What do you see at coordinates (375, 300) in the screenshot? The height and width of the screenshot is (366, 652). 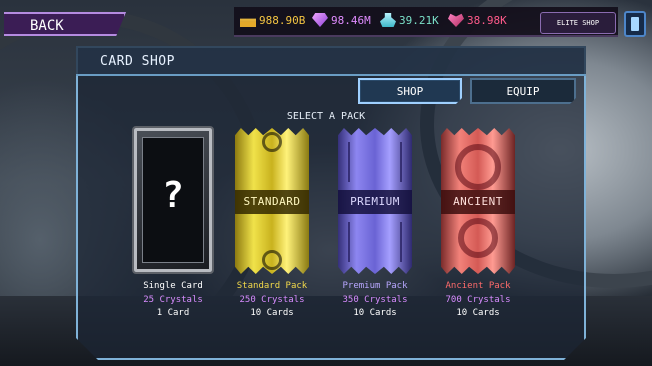 I see `pack-price-premium: 350 Crystals` at bounding box center [375, 300].